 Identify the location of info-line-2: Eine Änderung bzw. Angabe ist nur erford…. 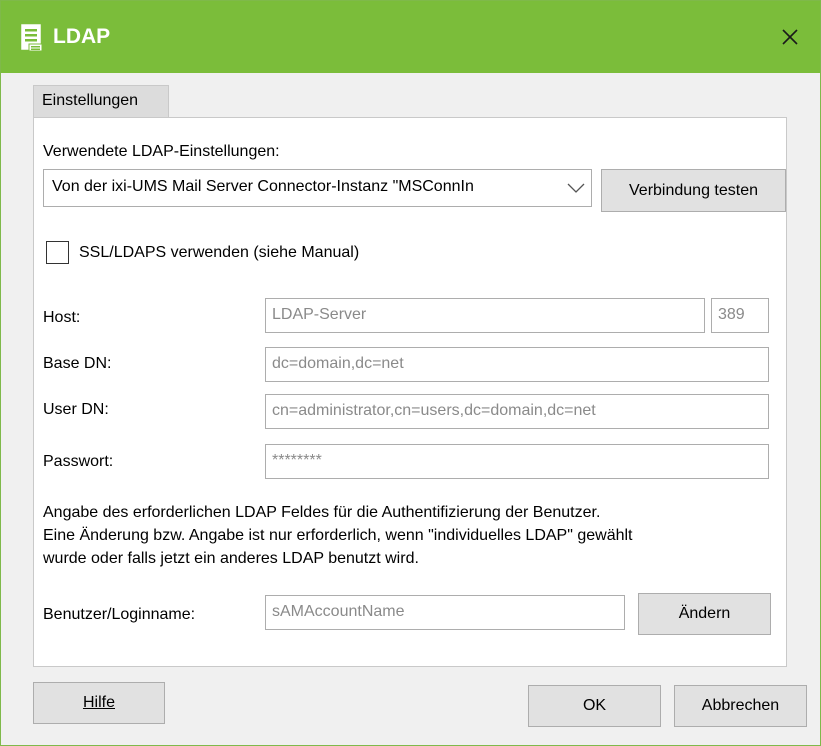
(338, 535).